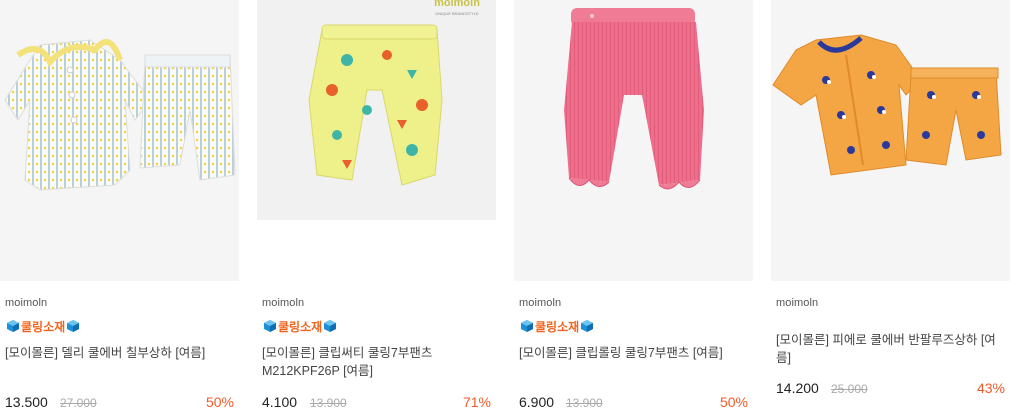 The image size is (1024, 415). What do you see at coordinates (457, 13) in the screenshot?
I see `image-logo-sub: UNIQUE BRANDSTYLE` at bounding box center [457, 13].